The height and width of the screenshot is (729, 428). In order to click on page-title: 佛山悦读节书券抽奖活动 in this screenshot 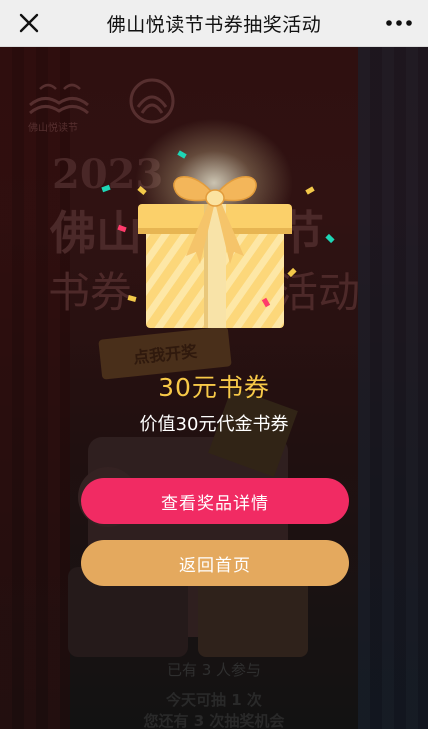, I will do `click(214, 24)`.